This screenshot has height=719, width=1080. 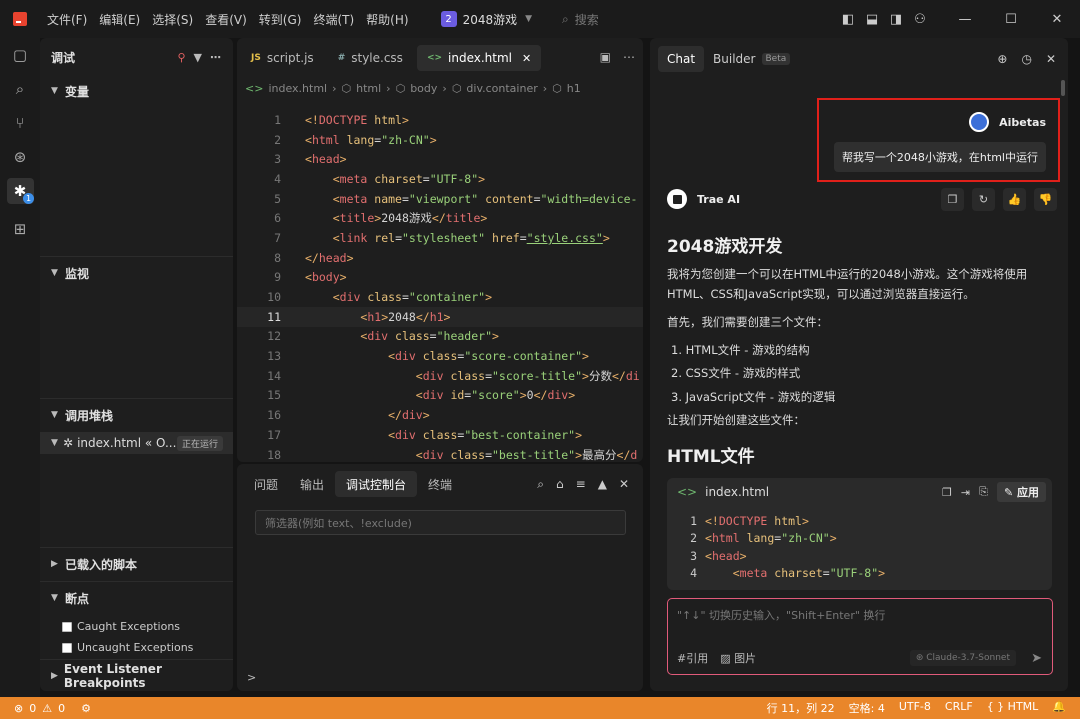 I want to click on response-paragraph: 让我们开始创建这些文件：, so click(x=736, y=420).